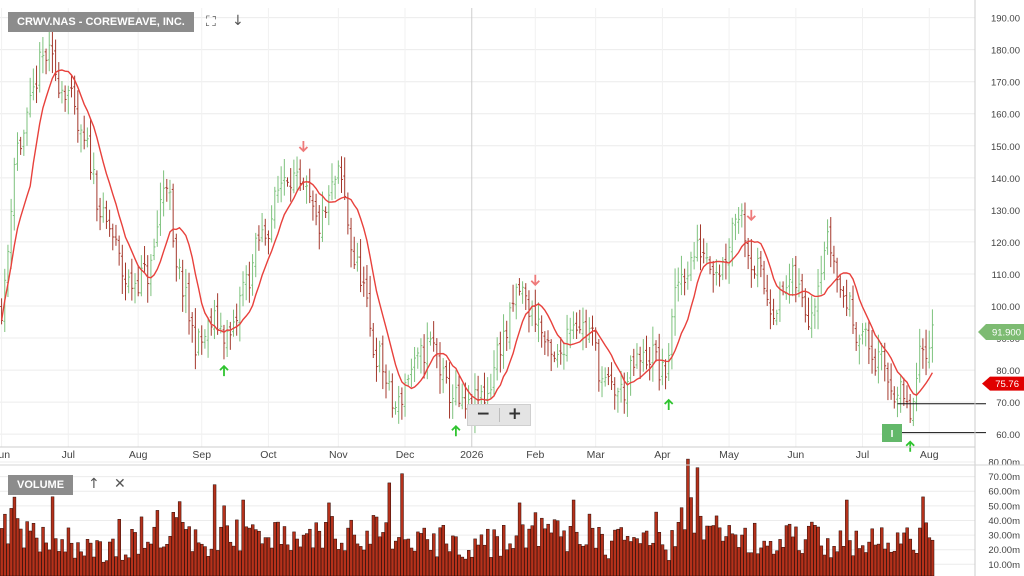 The width and height of the screenshot is (1024, 576). I want to click on price-tick-label: 120.00, so click(1005, 243).